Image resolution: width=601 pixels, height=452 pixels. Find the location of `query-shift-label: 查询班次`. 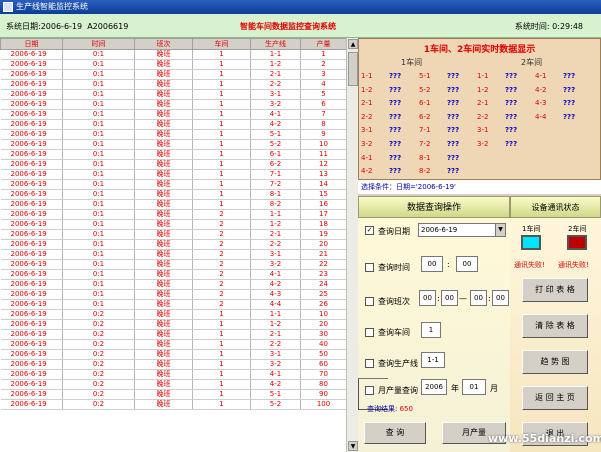

query-shift-label: 查询班次 is located at coordinates (394, 301).